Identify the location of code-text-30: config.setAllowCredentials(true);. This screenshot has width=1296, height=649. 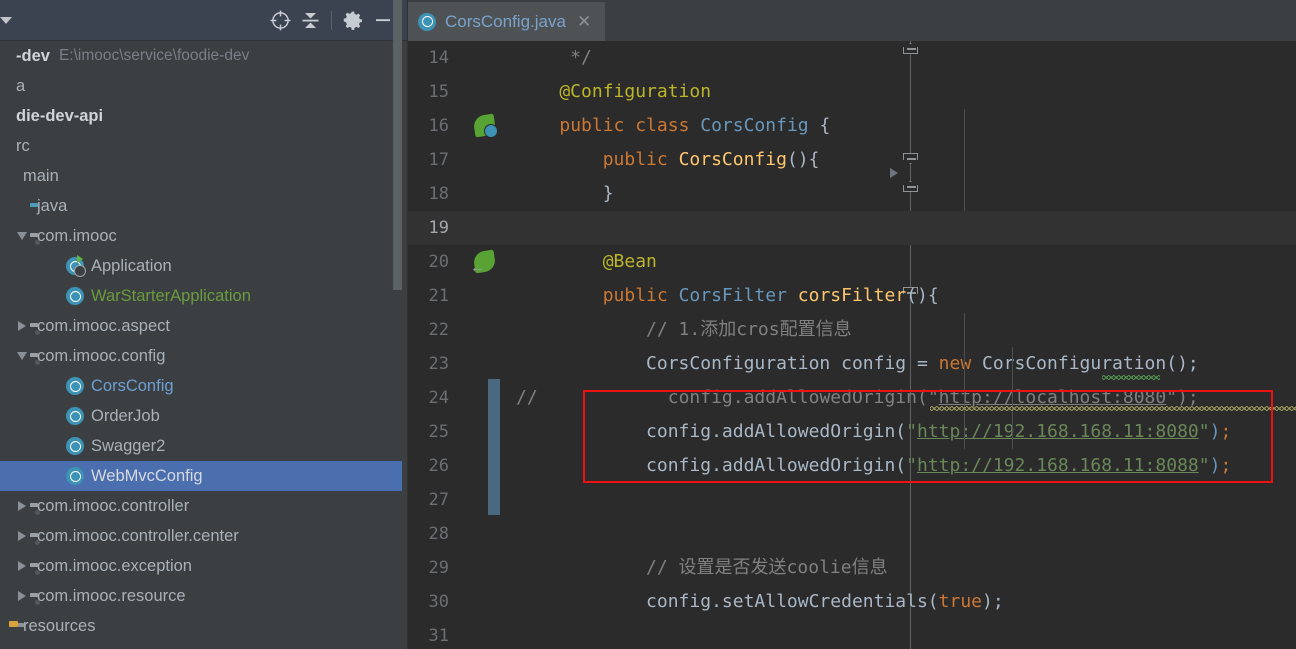
(906, 602).